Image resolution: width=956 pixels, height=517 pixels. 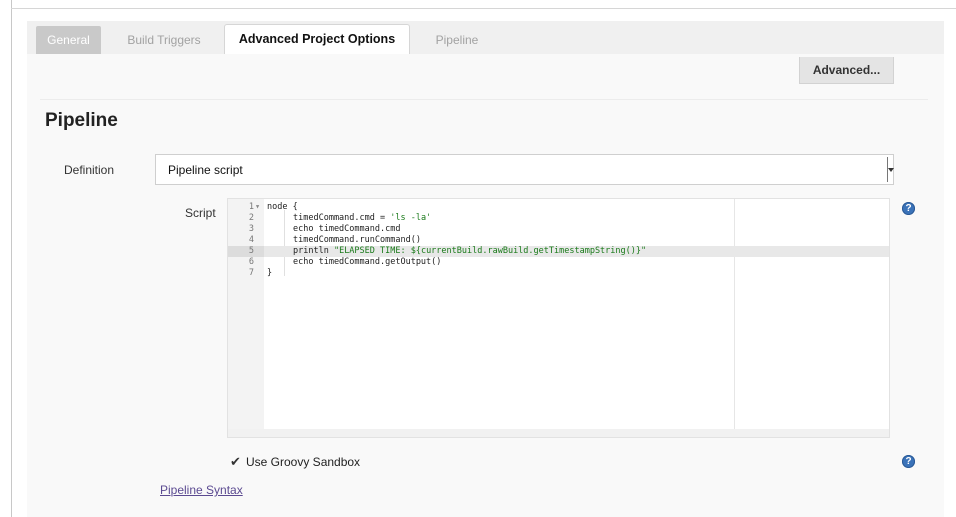 What do you see at coordinates (558, 207) in the screenshot?
I see `code-line: 1 ▾ node {` at bounding box center [558, 207].